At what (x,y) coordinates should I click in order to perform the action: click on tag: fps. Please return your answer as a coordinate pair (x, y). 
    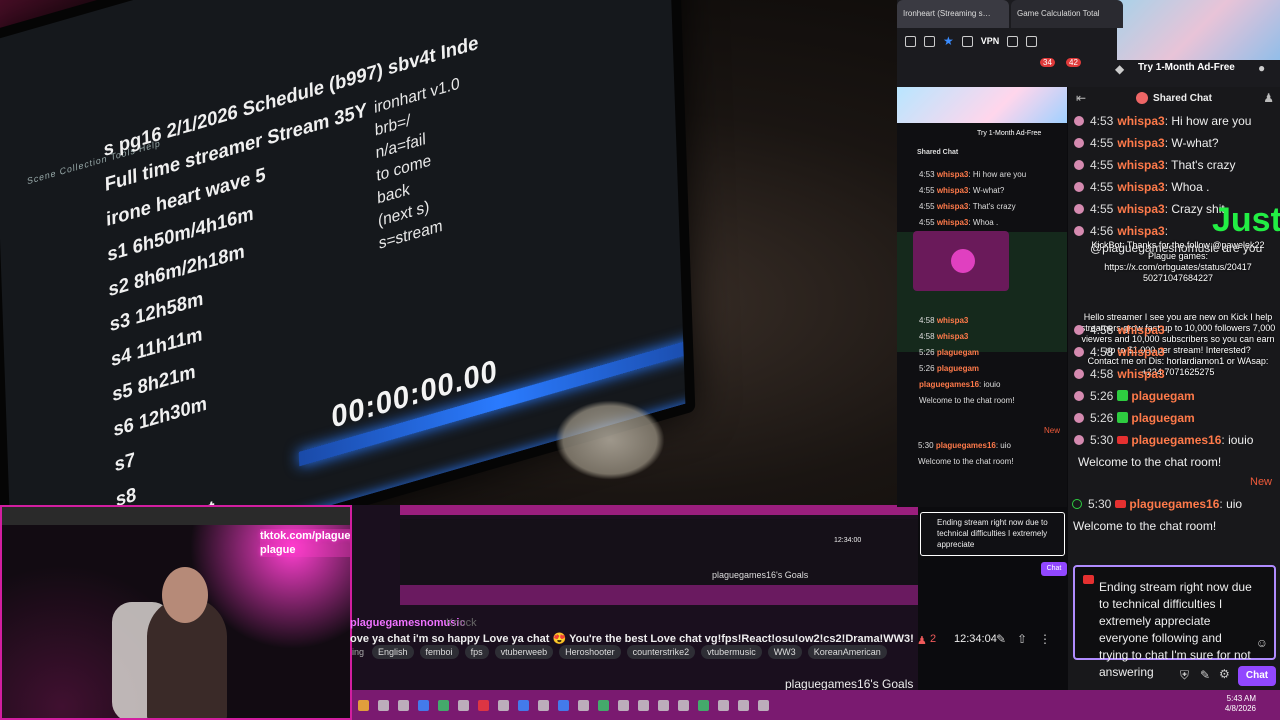
    Looking at the image, I should click on (476, 652).